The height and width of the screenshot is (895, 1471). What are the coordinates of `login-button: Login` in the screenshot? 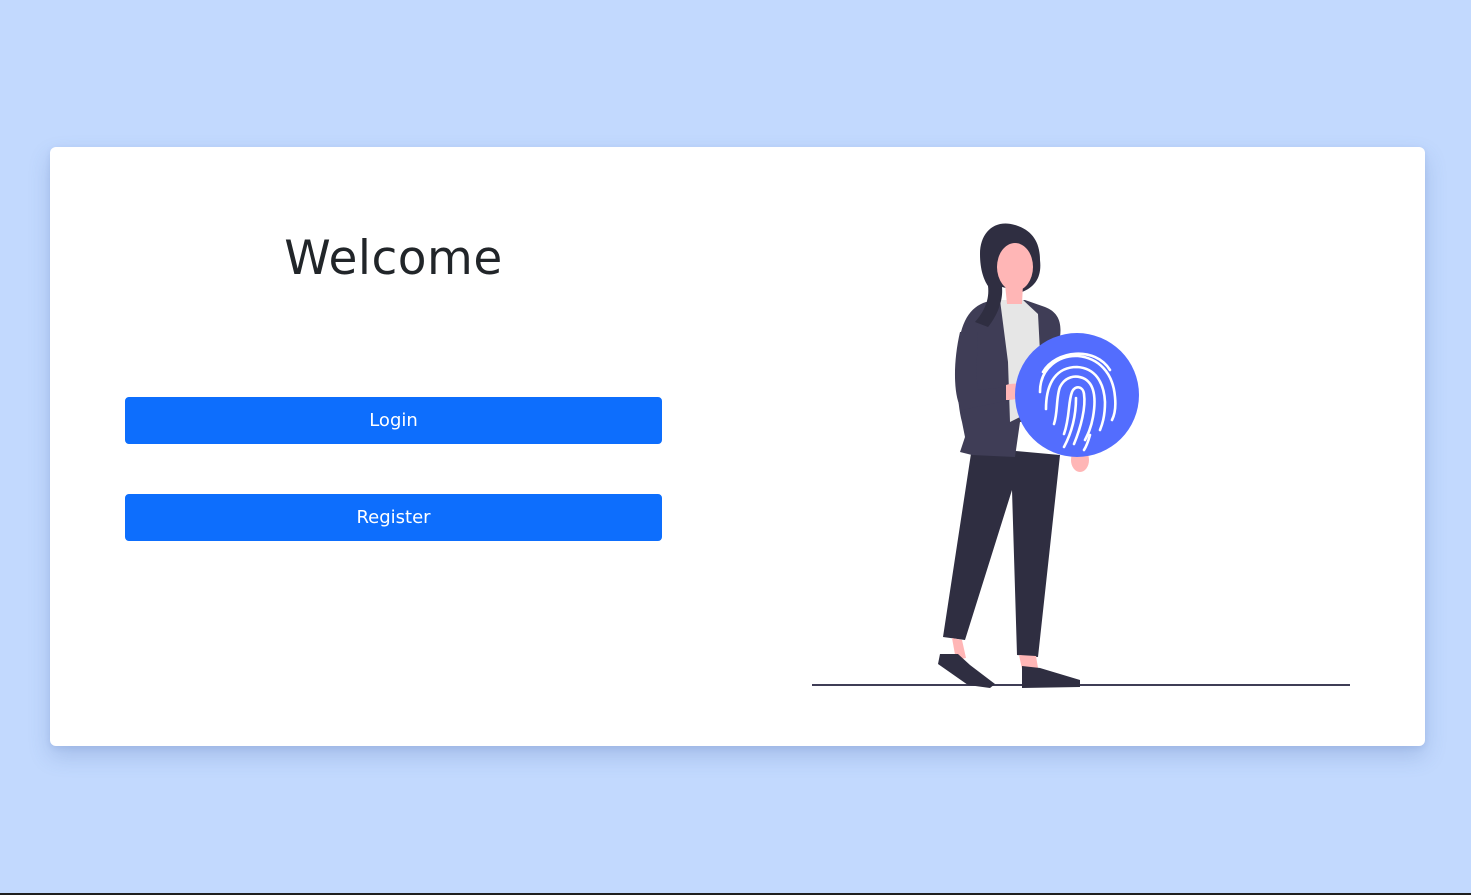 It's located at (393, 420).